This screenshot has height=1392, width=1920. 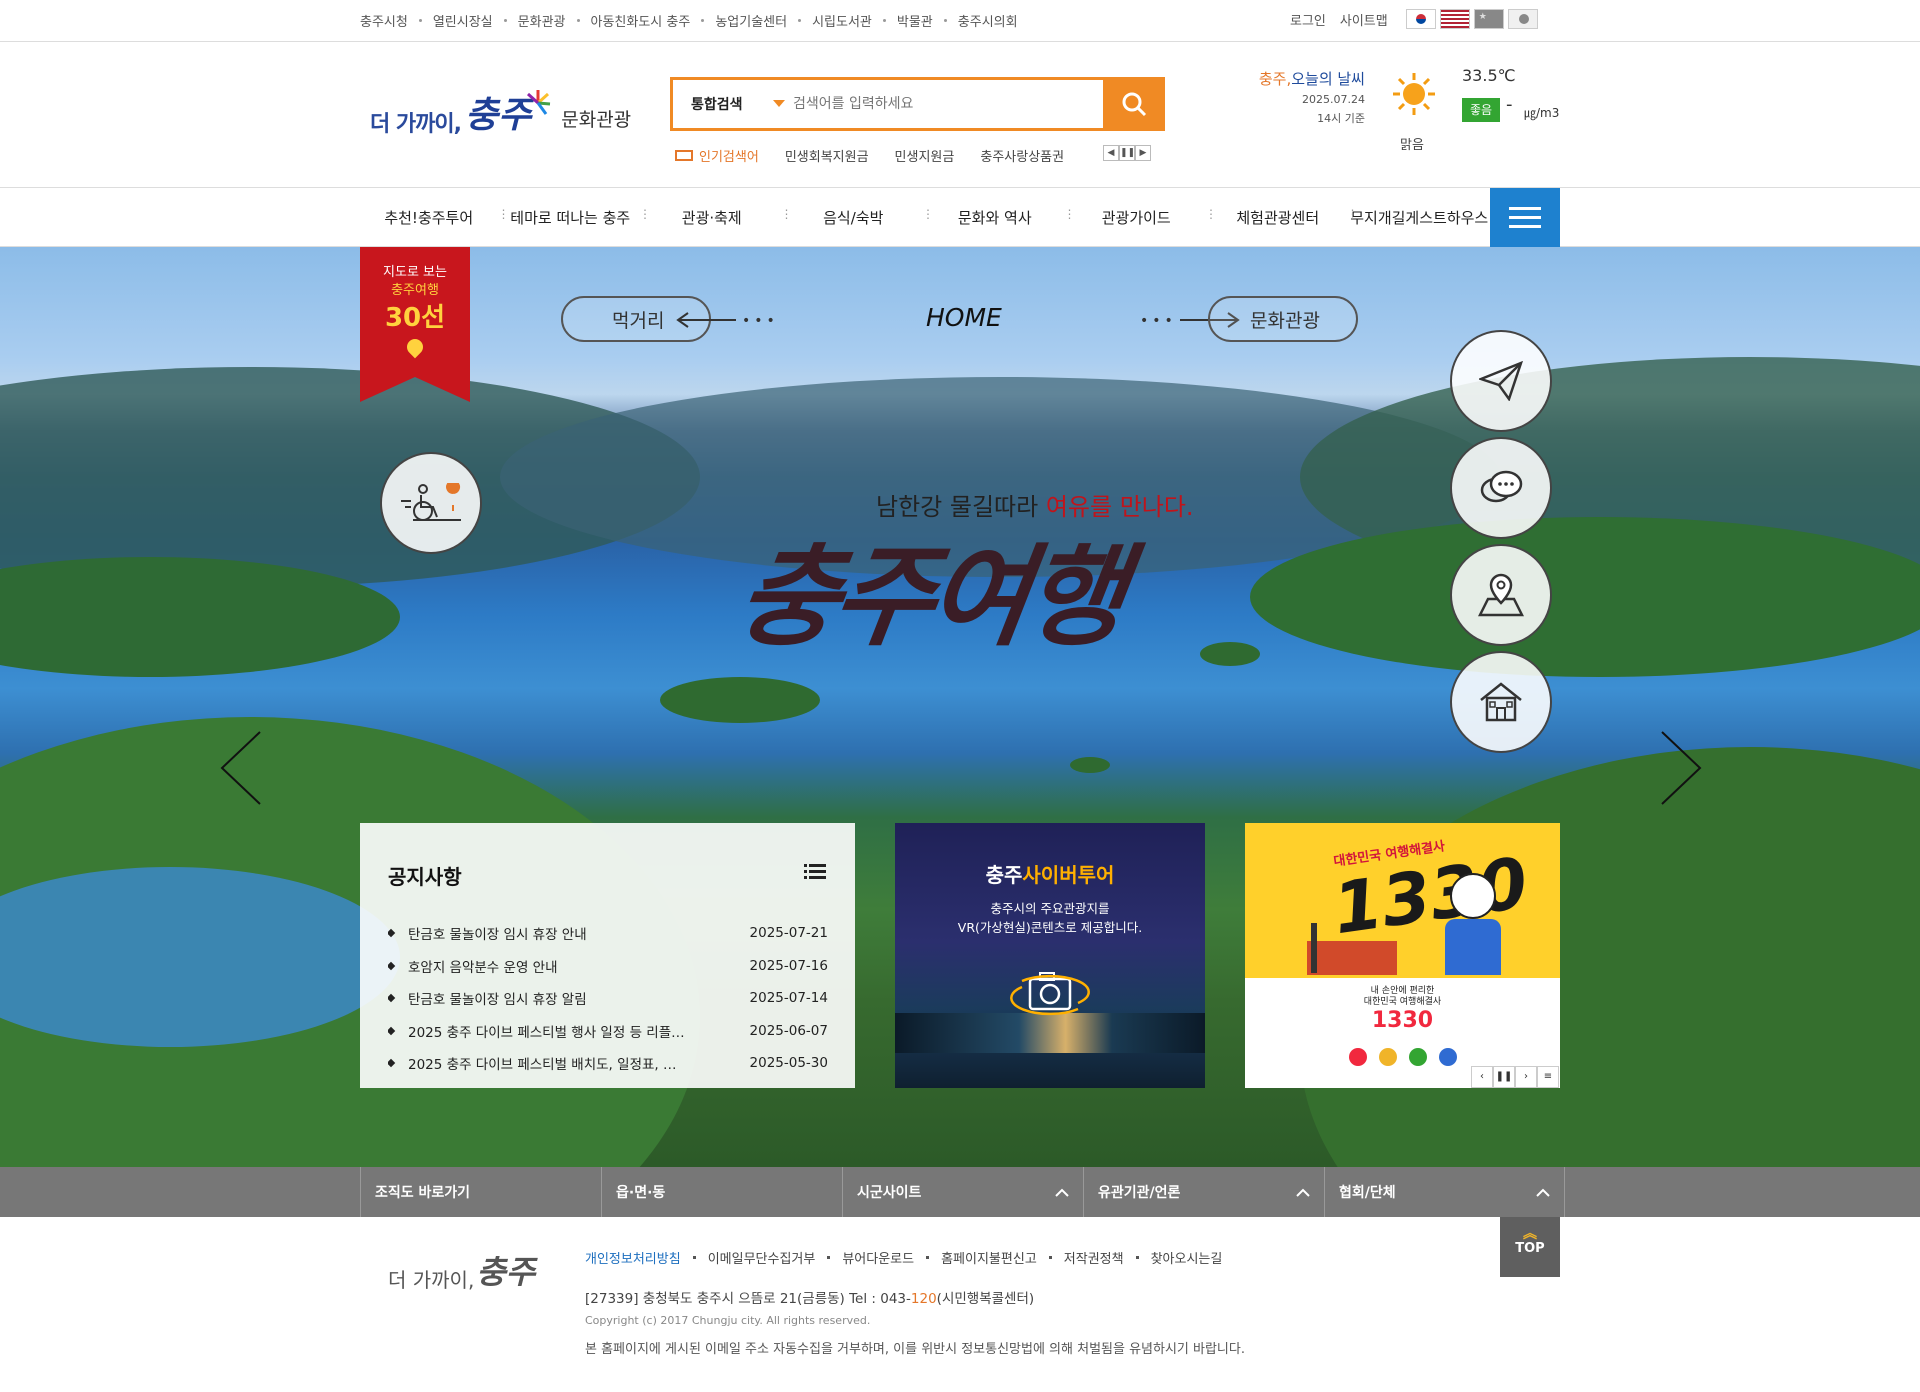 I want to click on notice-item-date: 2025-05-30, so click(x=788, y=1063).